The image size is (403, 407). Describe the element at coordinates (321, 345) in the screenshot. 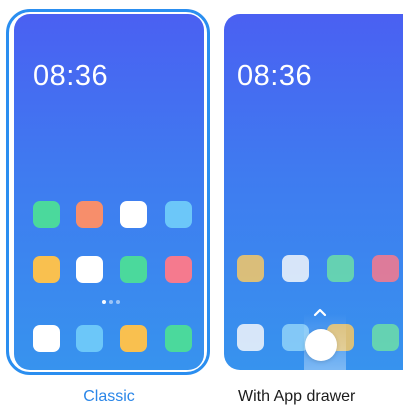

I see `swipe-gesture-touch-icon` at that location.